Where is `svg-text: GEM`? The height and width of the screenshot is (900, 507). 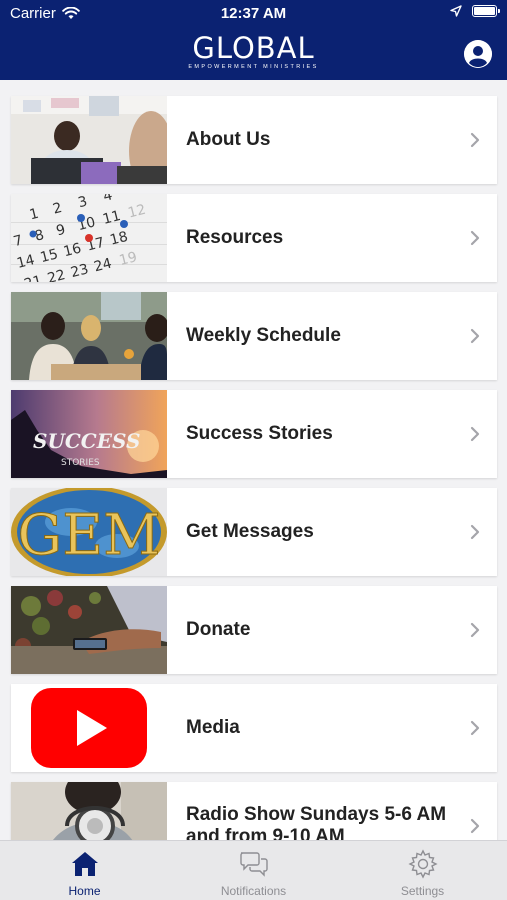
svg-text: GEM is located at coordinates (89, 535).